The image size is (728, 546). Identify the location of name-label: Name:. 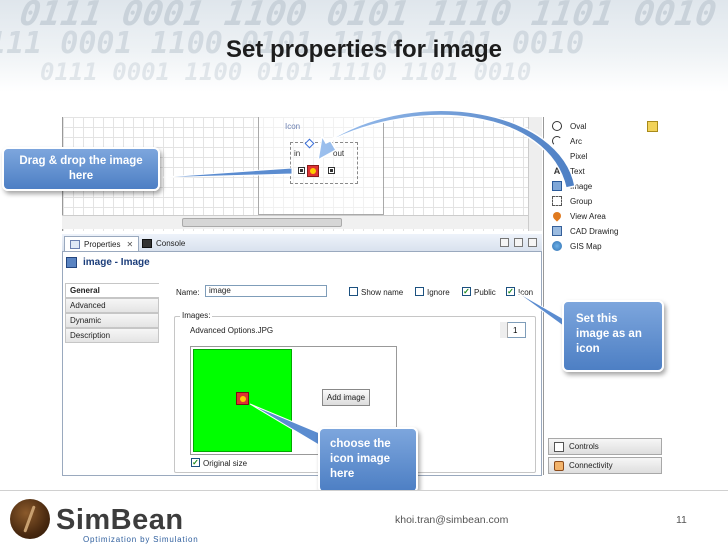
(188, 292).